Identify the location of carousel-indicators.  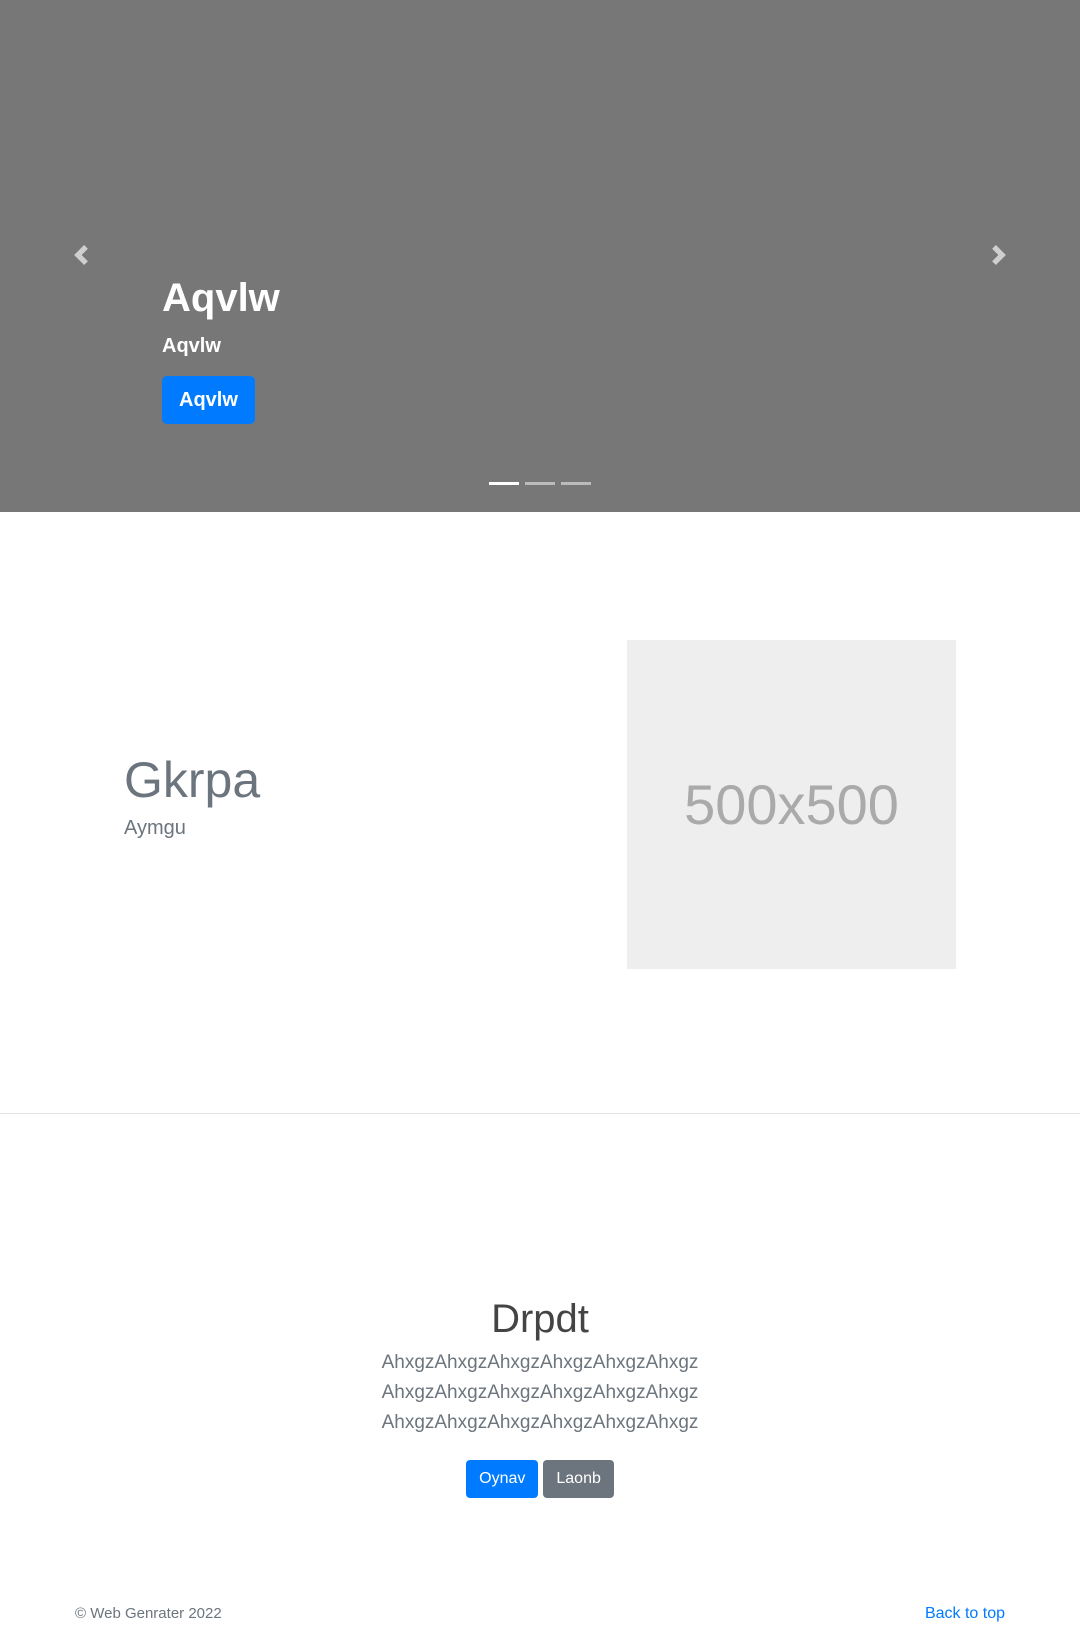
(540, 483).